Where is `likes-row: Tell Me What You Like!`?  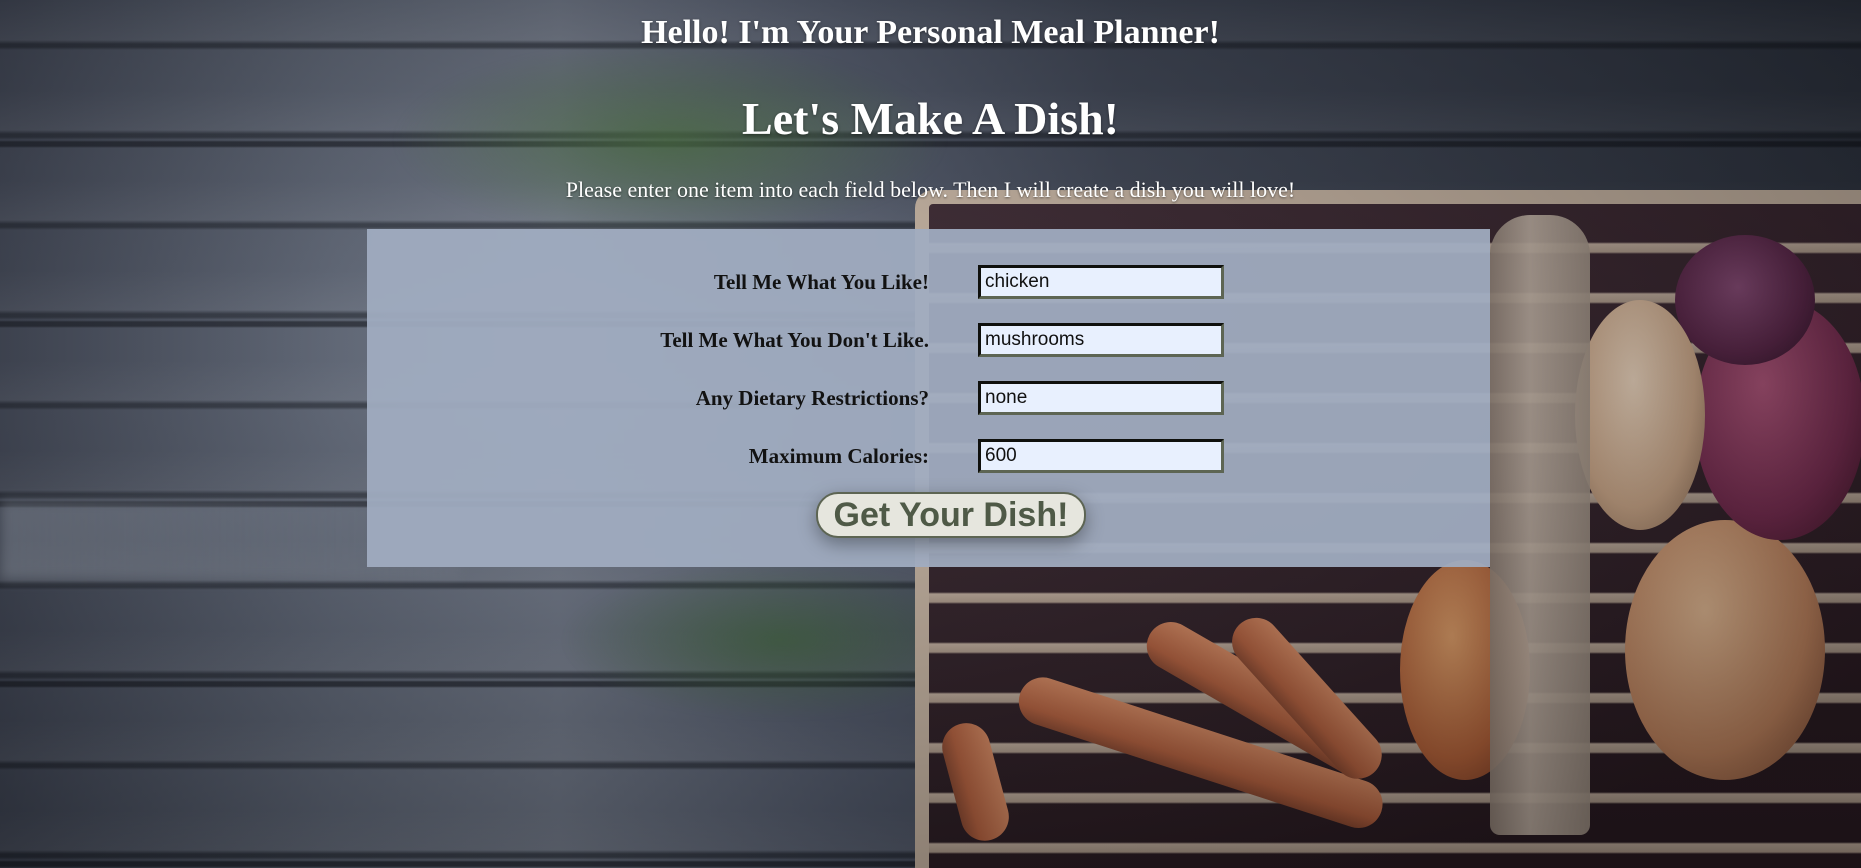
likes-row: Tell Me What You Like! is located at coordinates (928, 284).